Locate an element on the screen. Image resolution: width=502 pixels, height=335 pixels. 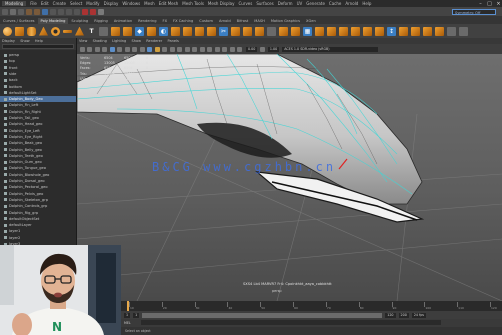
menu-item: Help is located at coordinates (366, 3).